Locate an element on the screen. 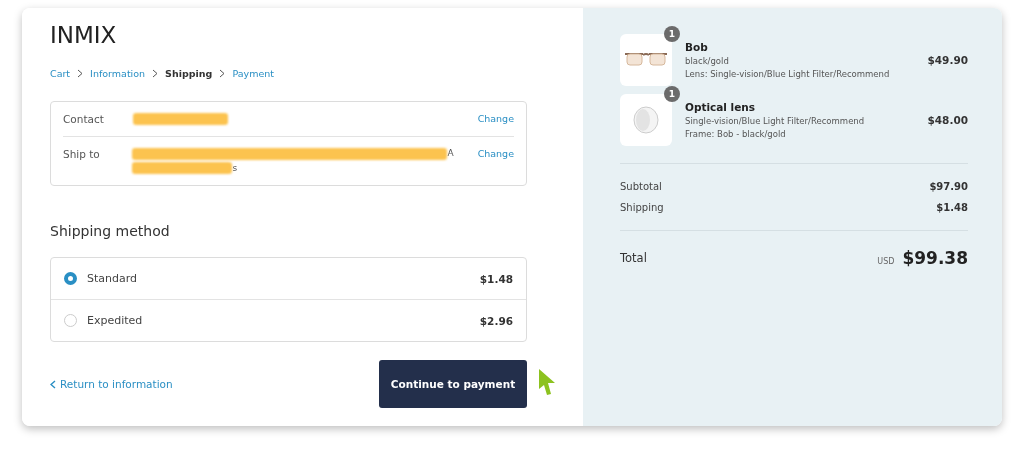 This screenshot has height=449, width=1024. option-price: $1.48 is located at coordinates (496, 278).